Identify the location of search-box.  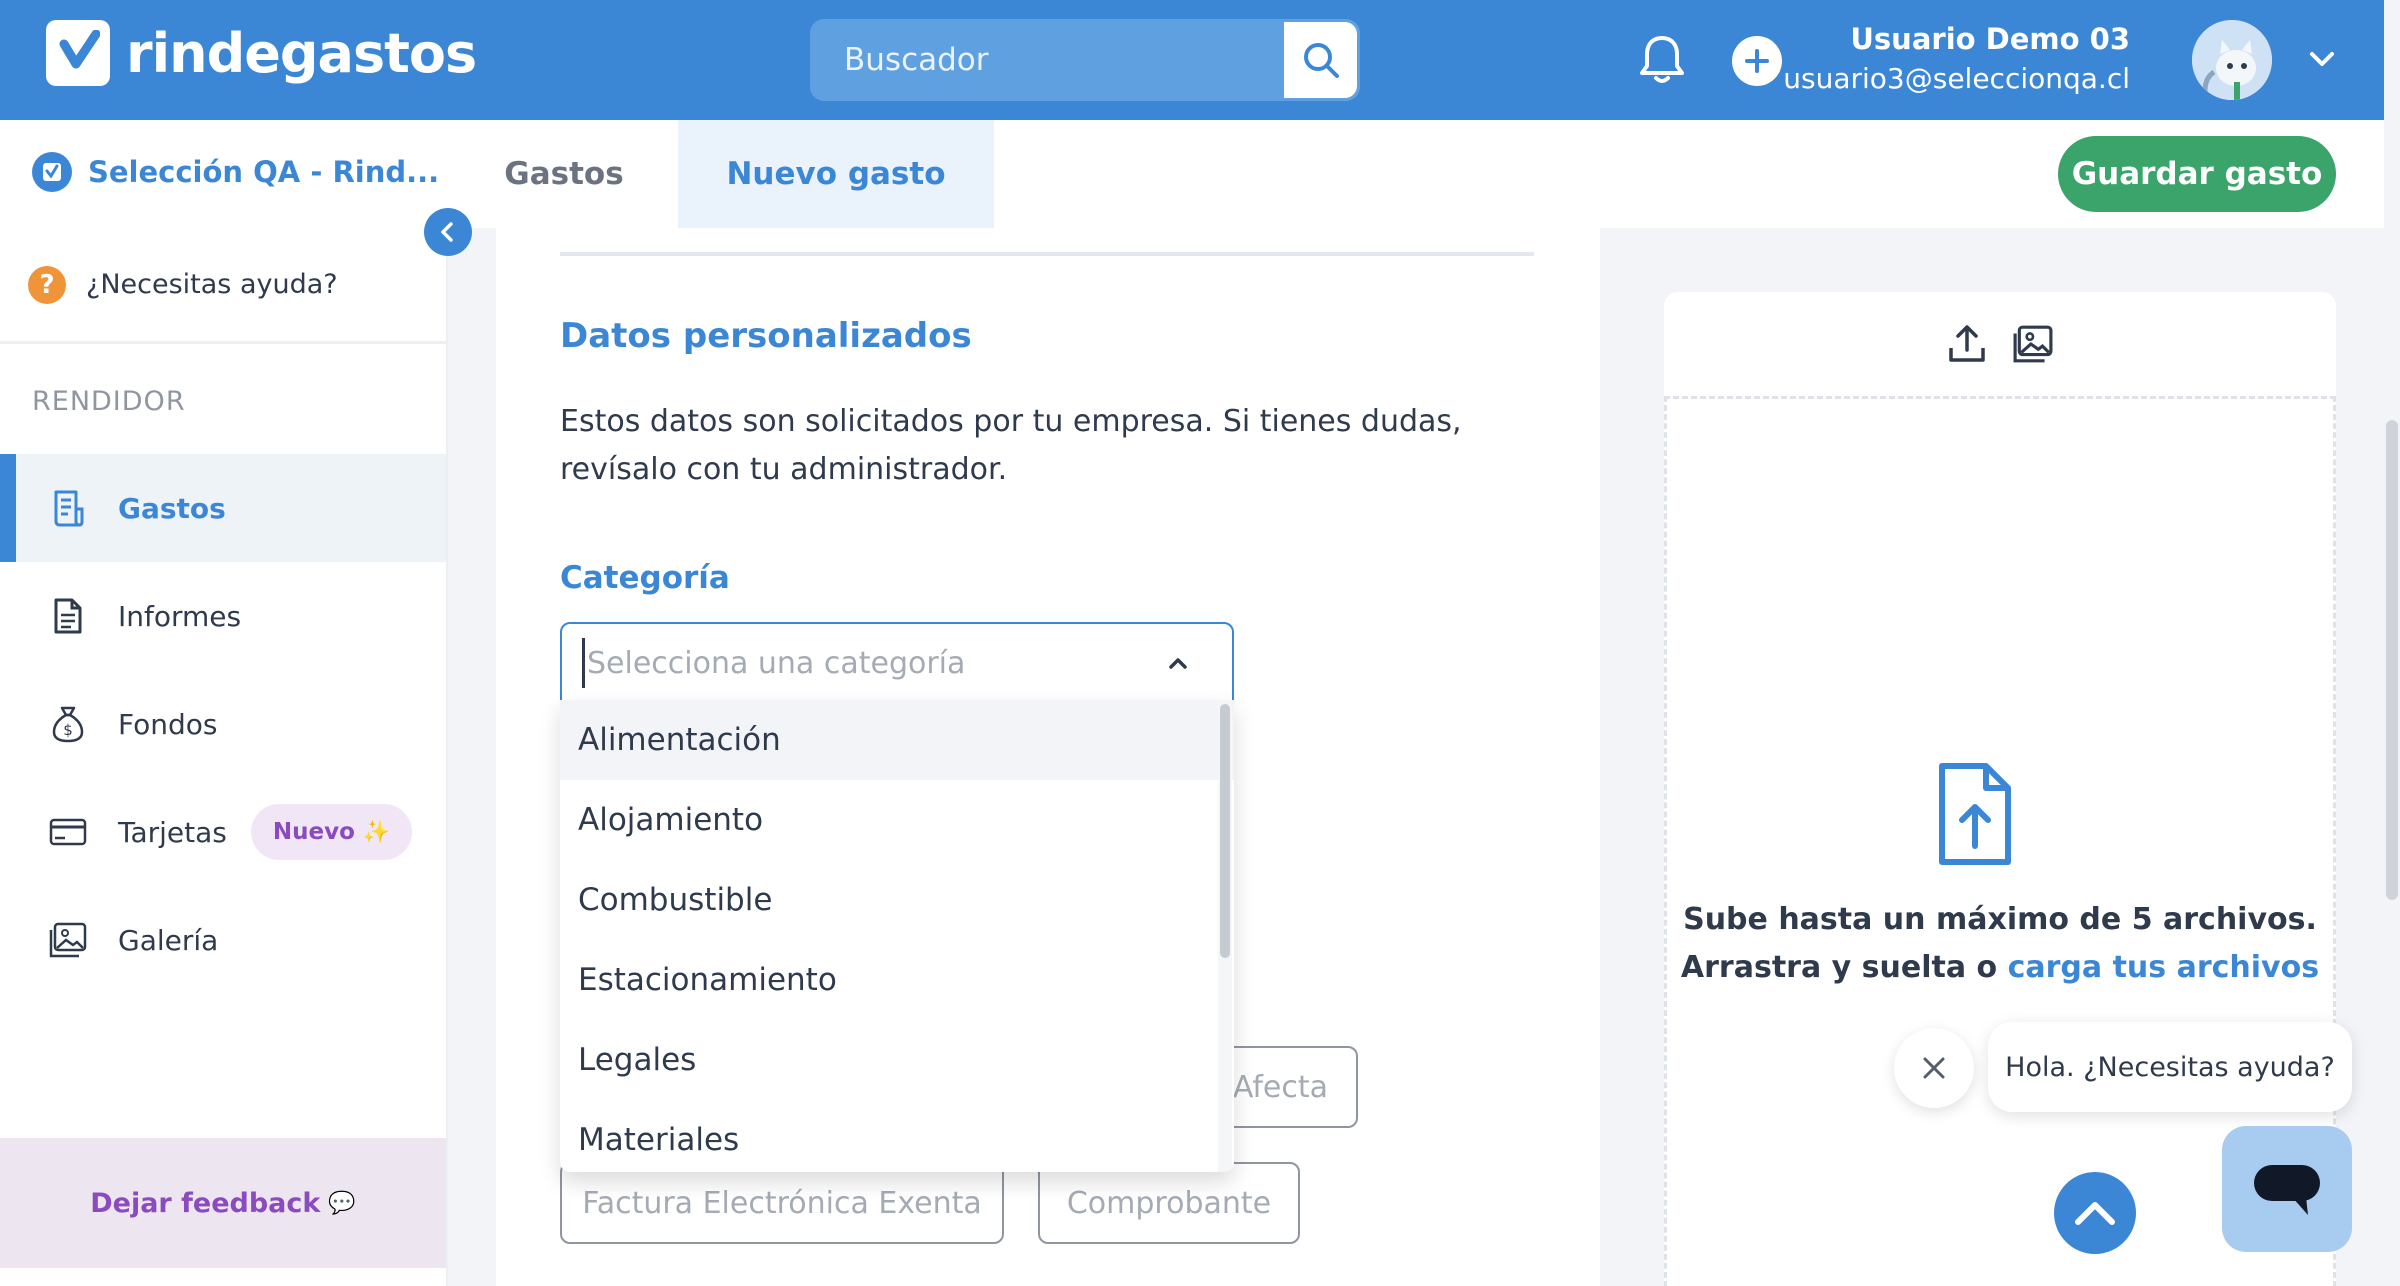
(1085, 60).